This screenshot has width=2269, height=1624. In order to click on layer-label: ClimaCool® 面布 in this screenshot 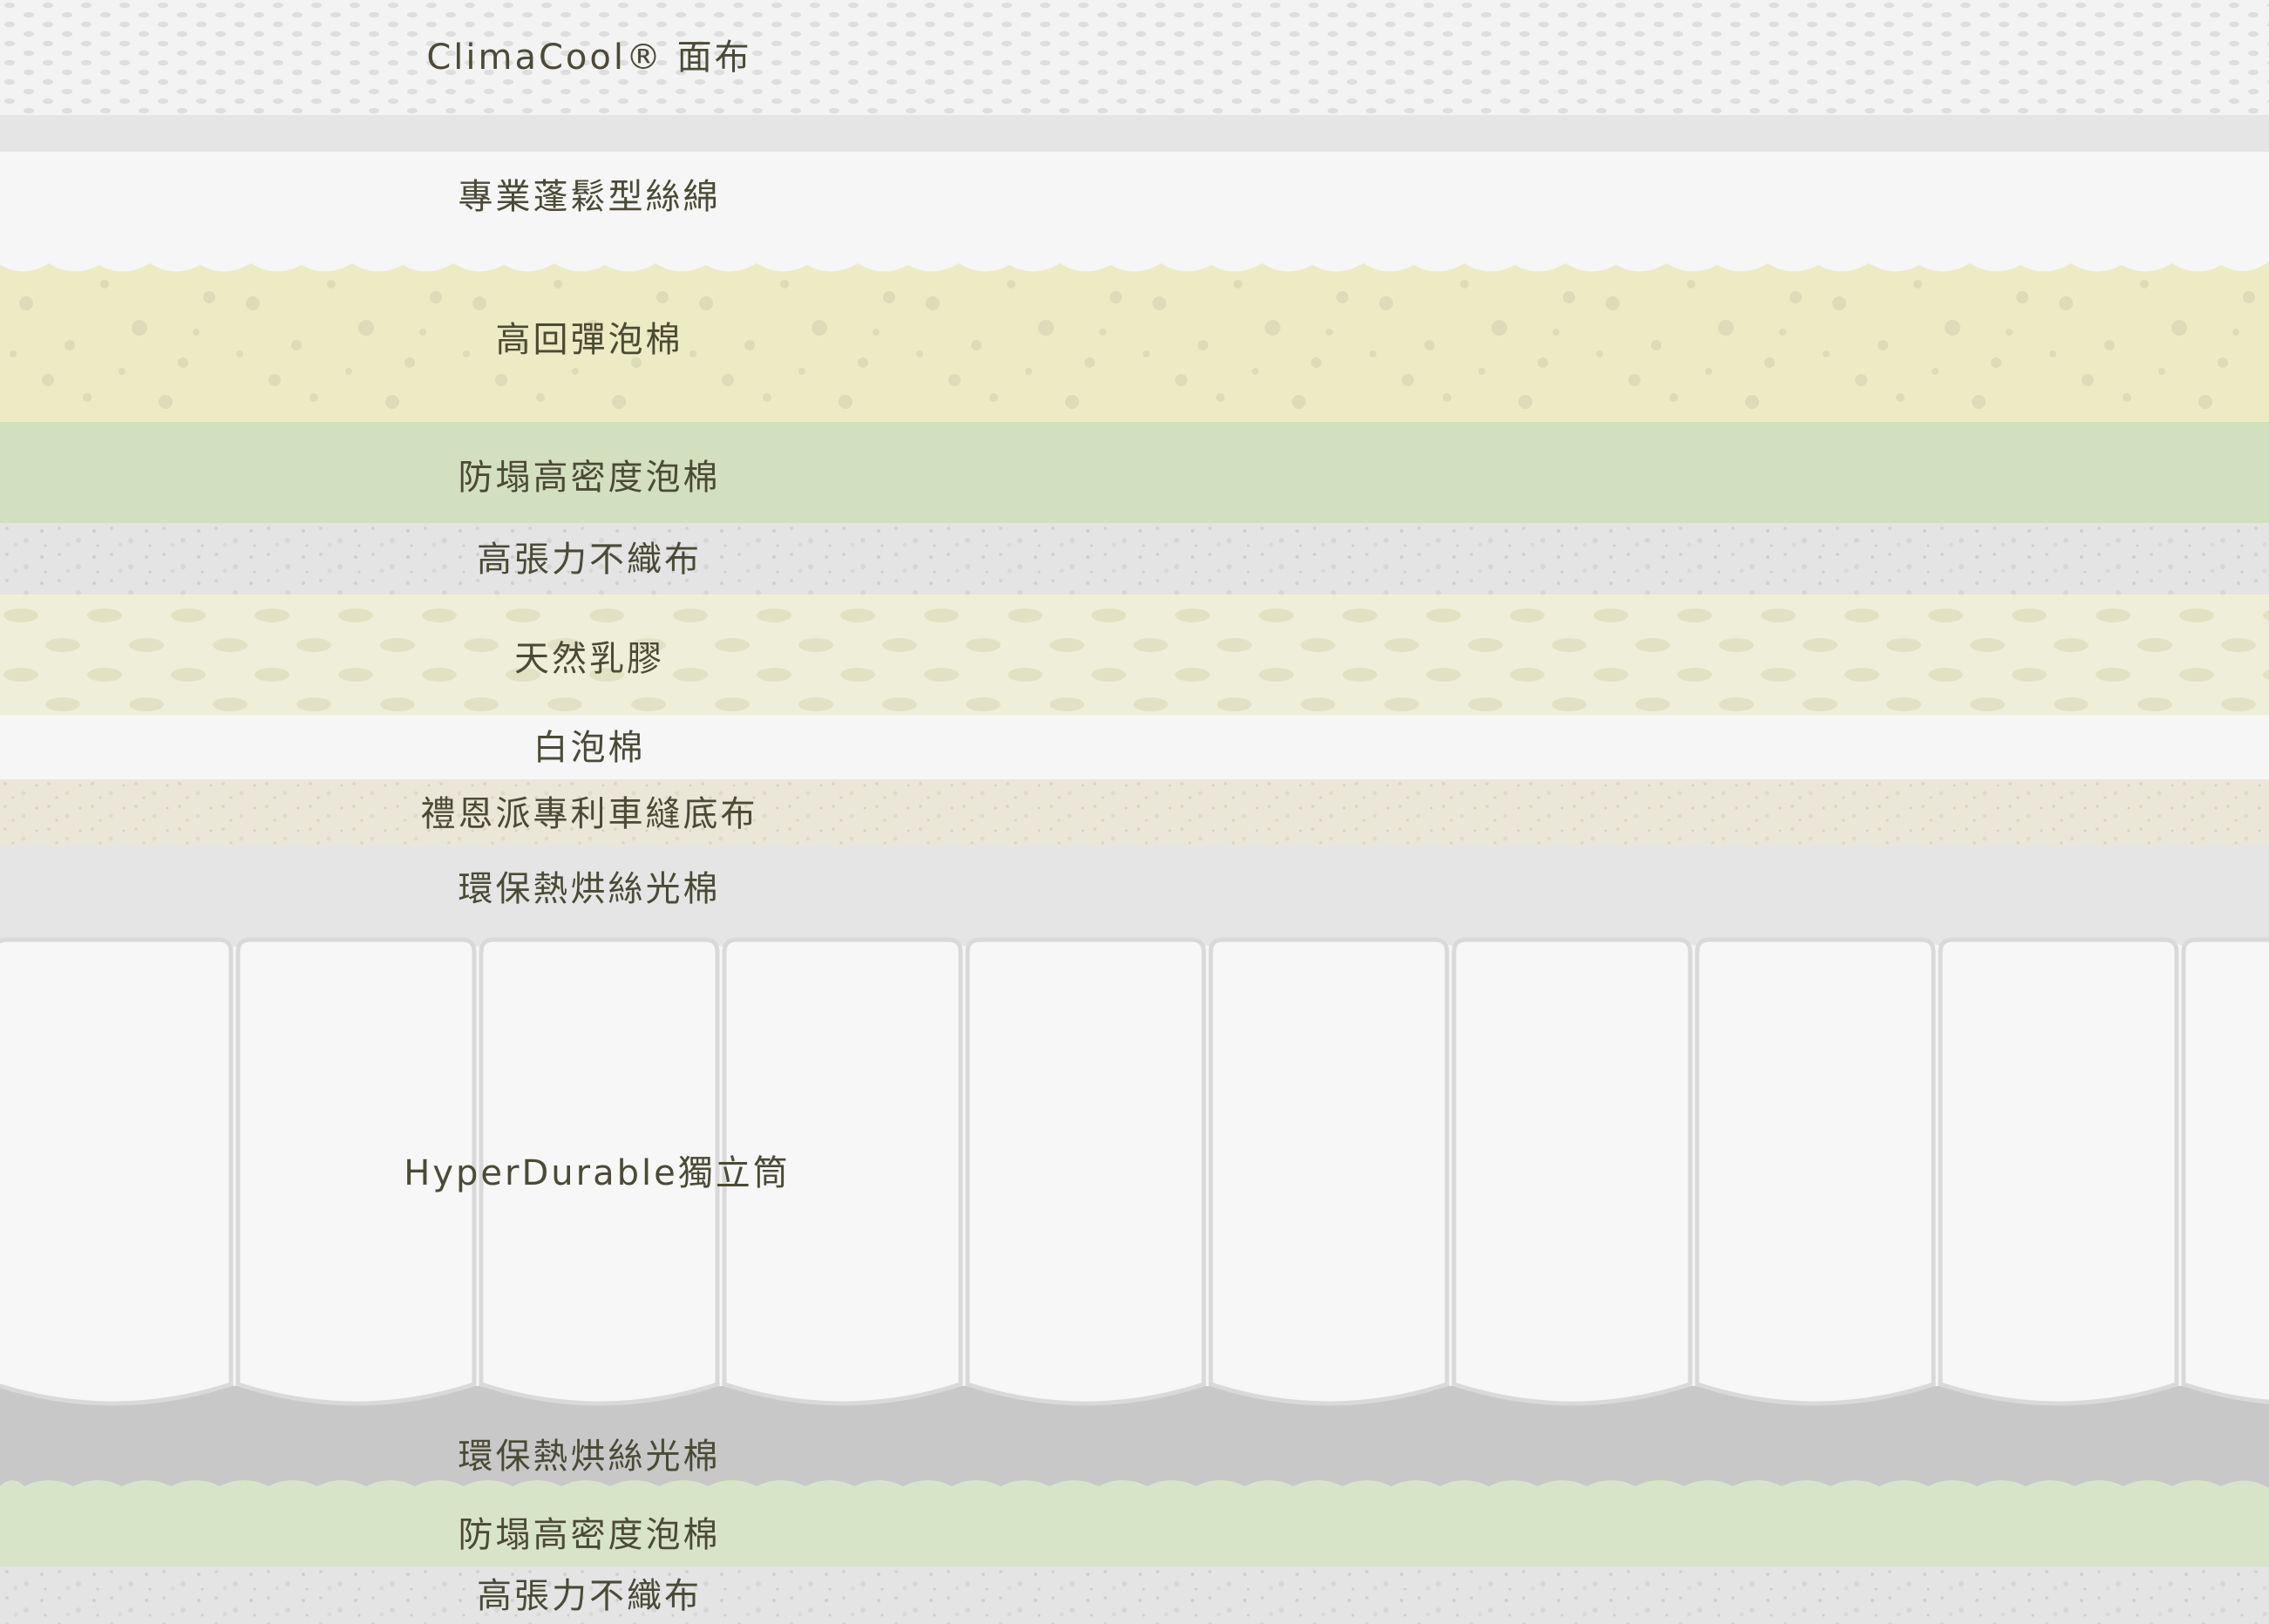, I will do `click(589, 58)`.